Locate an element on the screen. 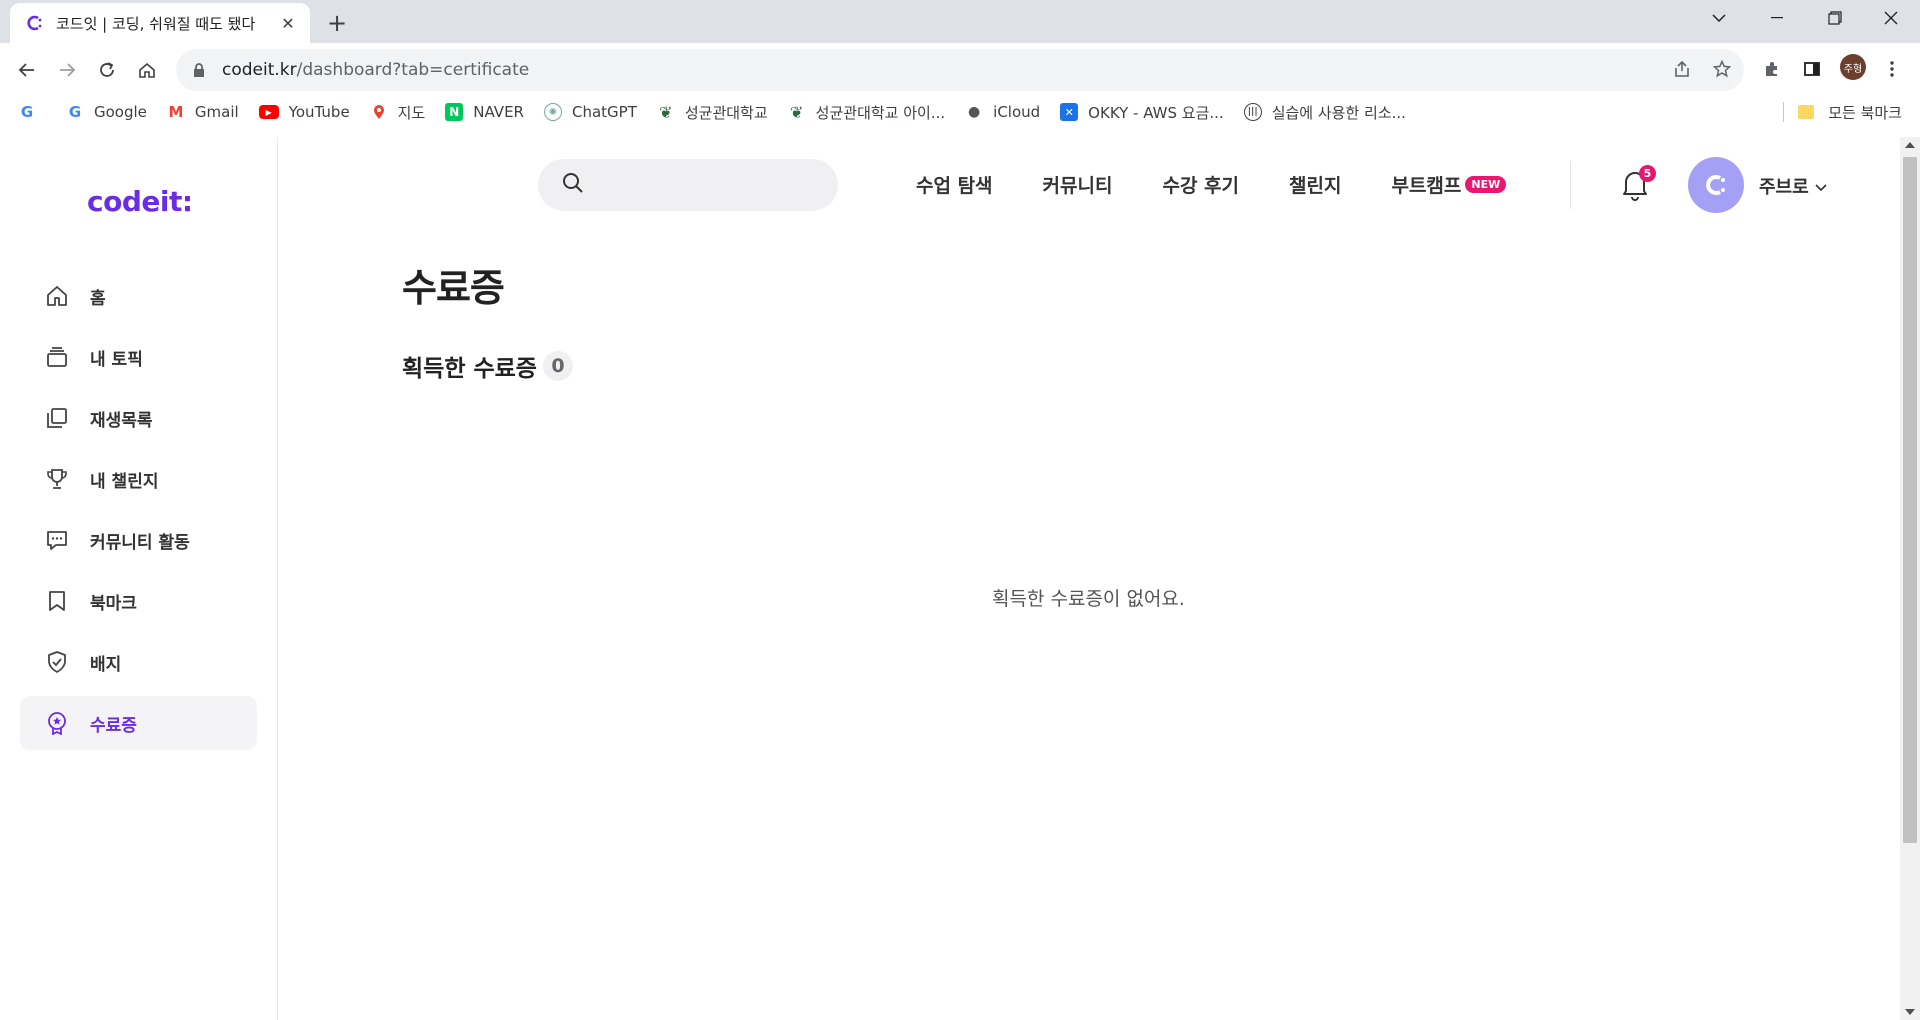 Image resolution: width=1920 pixels, height=1020 pixels. new-tab-button: + is located at coordinates (337, 23).